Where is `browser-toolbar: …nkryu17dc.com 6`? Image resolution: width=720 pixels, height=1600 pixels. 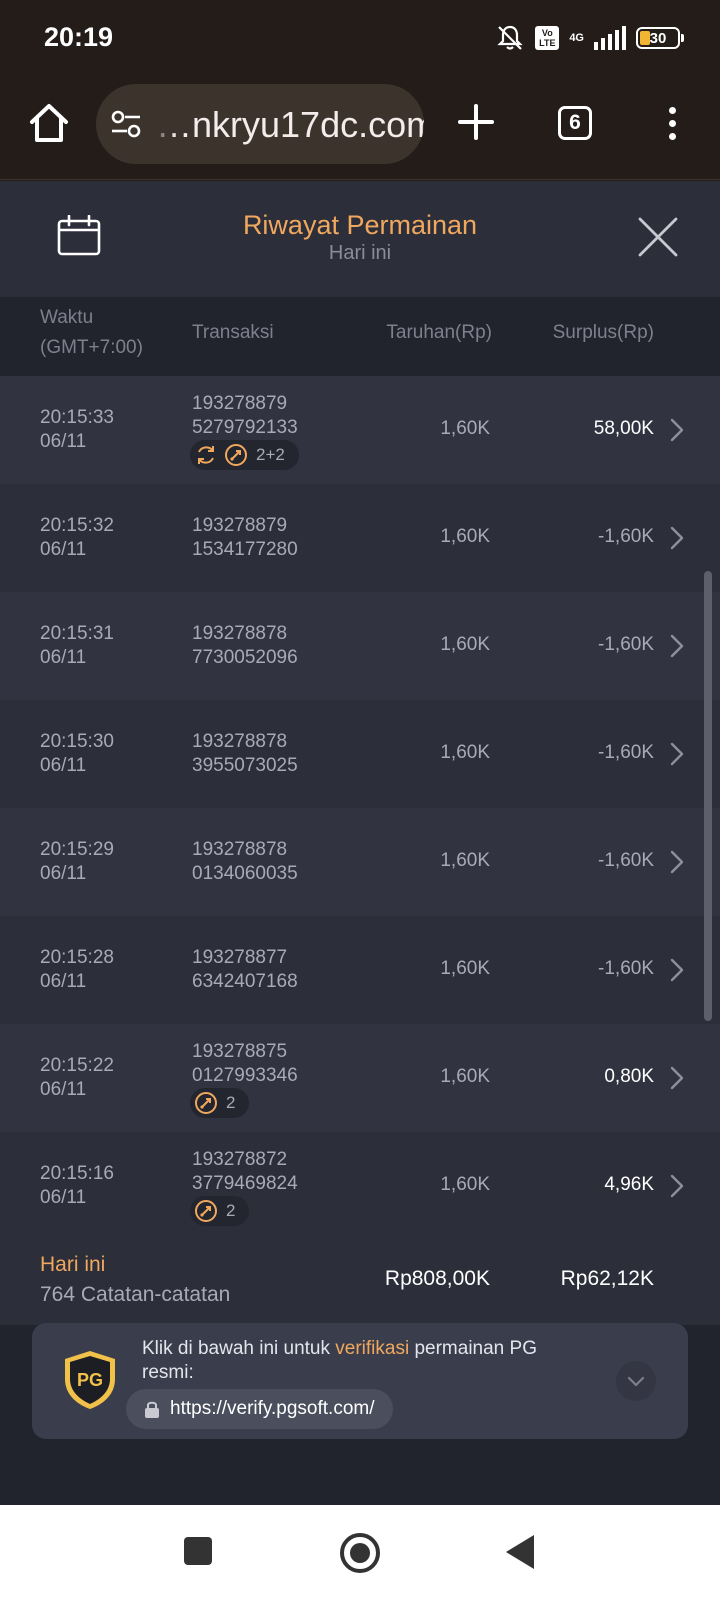
browser-toolbar: …nkryu17dc.com 6 is located at coordinates (360, 128).